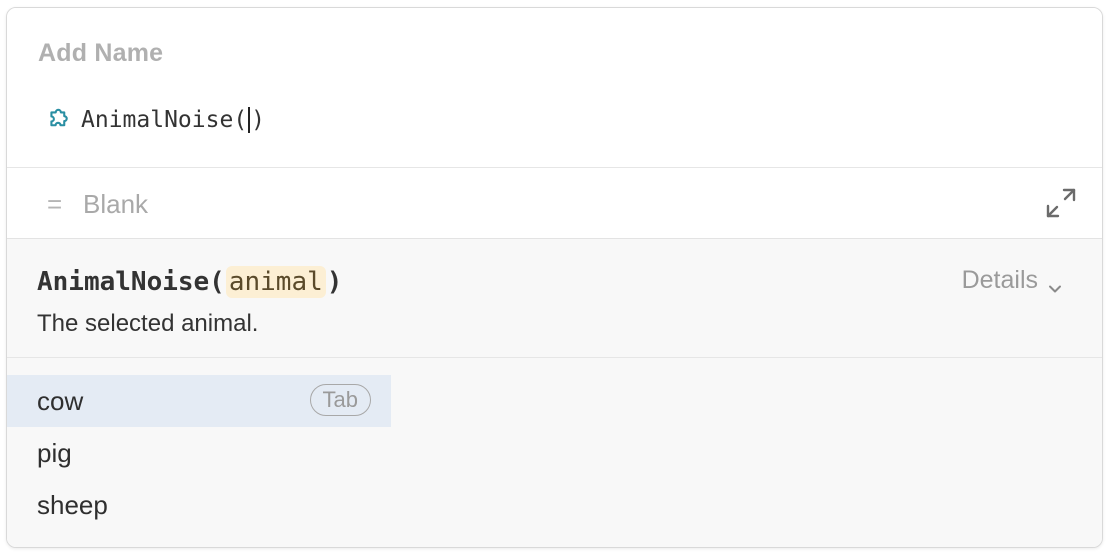  I want to click on suggestion-label: sheep, so click(72, 504).